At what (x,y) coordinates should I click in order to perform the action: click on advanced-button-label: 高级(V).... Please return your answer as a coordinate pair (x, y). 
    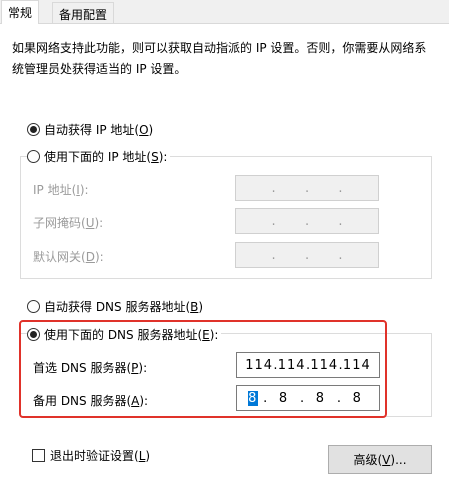
    Looking at the image, I should click on (380, 460).